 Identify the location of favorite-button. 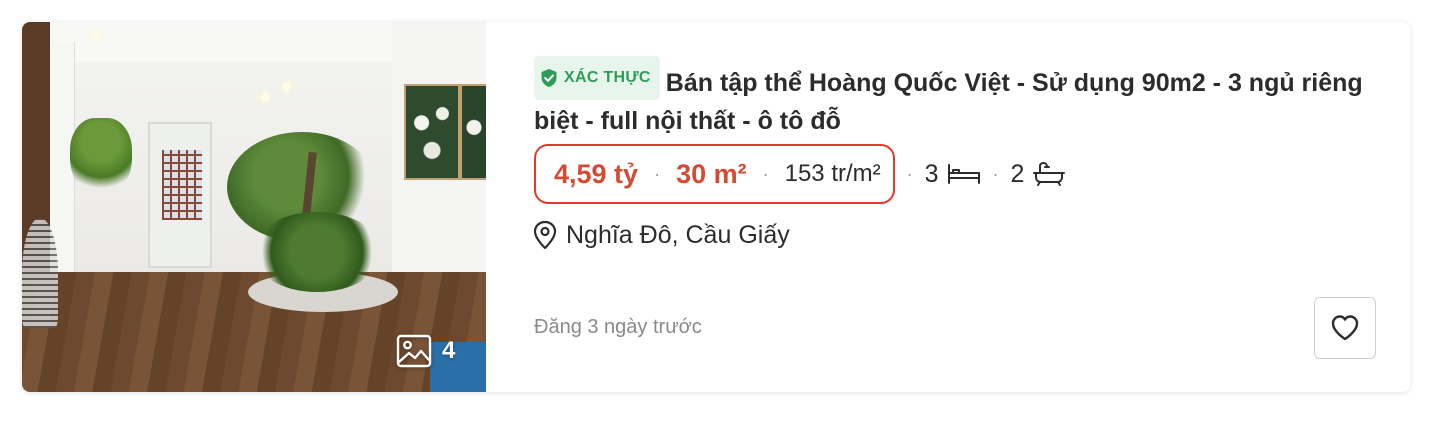
(1345, 328).